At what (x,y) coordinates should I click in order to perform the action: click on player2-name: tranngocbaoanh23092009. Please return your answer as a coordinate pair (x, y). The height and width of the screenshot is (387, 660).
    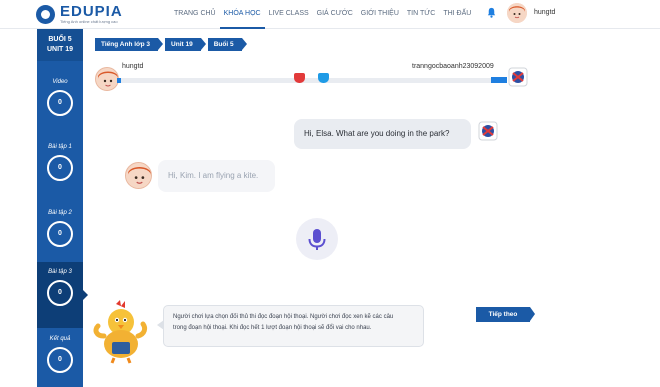
    Looking at the image, I should click on (453, 66).